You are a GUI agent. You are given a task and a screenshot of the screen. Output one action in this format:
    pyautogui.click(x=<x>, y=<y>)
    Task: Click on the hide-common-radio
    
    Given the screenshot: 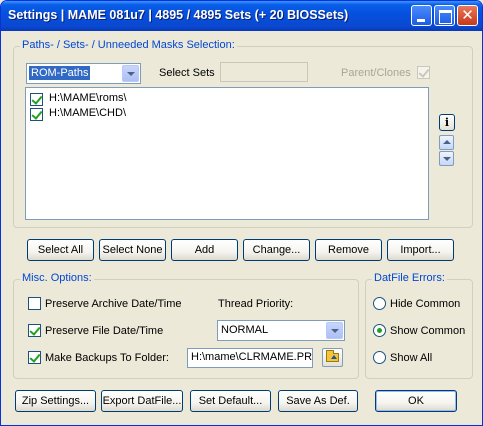 What is the action you would take?
    pyautogui.click(x=379, y=303)
    